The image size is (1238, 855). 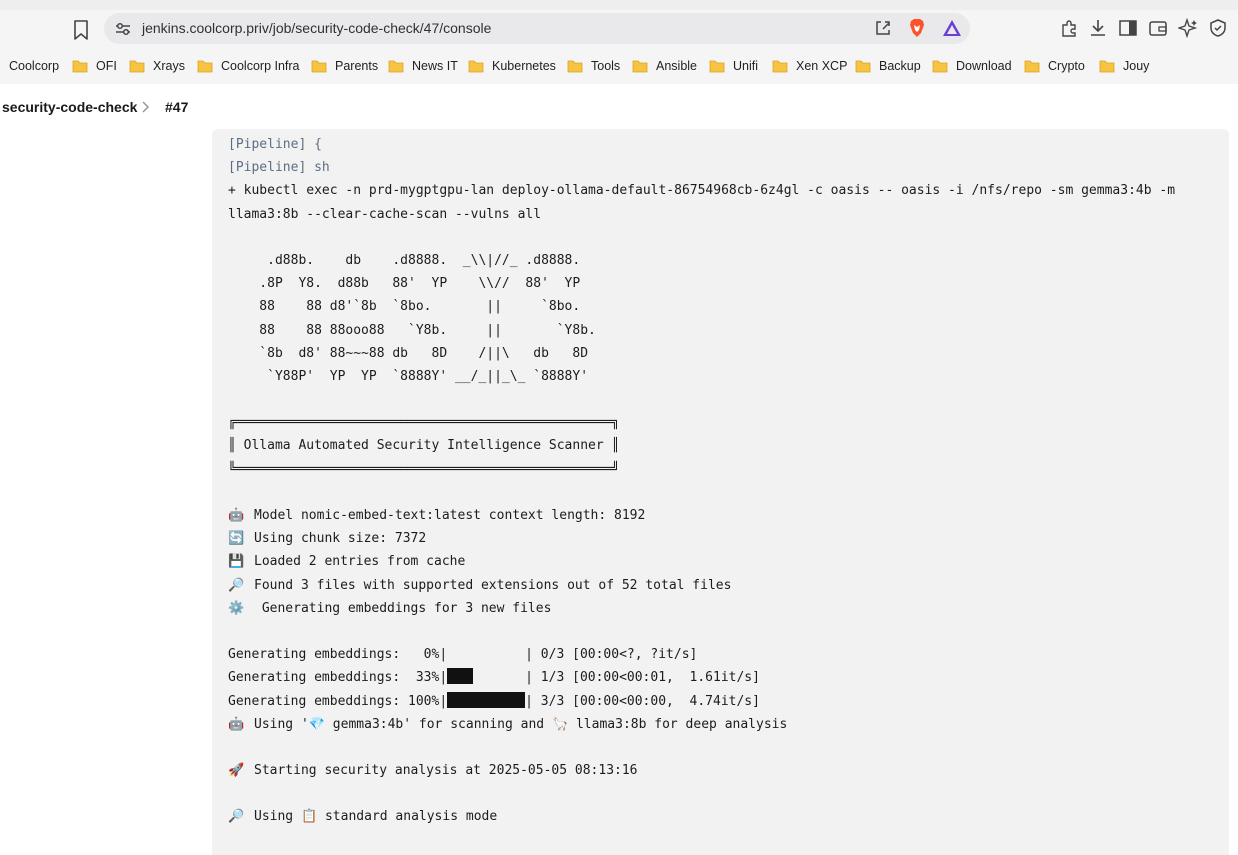 I want to click on bookmark-label: Ansible, so click(x=676, y=66).